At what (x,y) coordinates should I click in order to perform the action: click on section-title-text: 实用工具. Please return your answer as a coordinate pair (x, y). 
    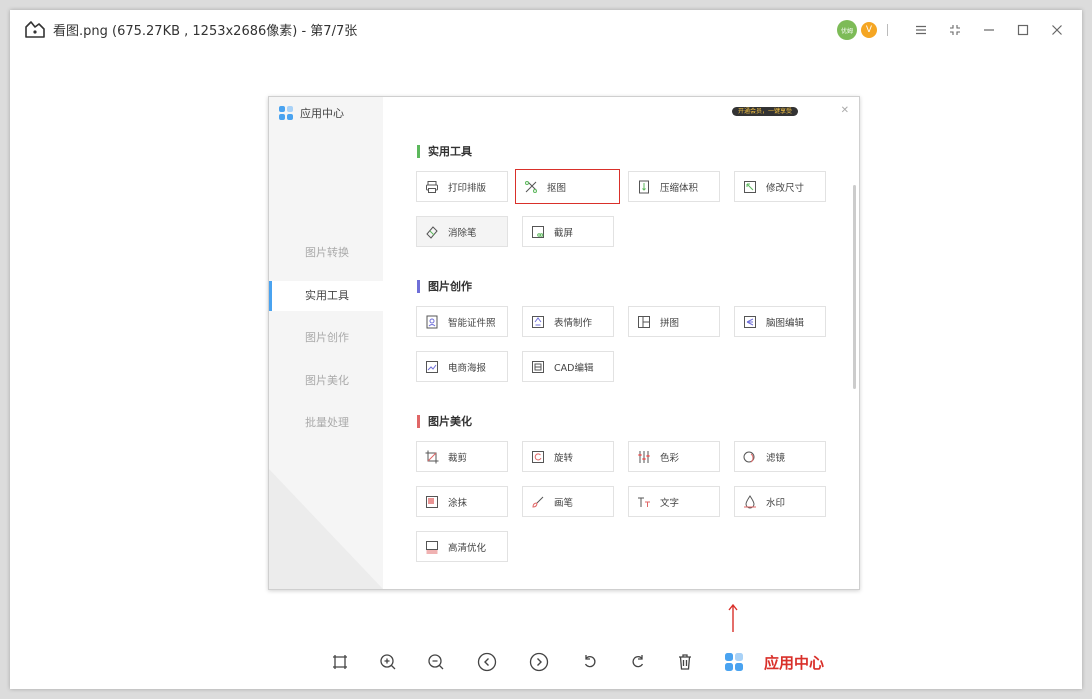
    Looking at the image, I should click on (450, 151).